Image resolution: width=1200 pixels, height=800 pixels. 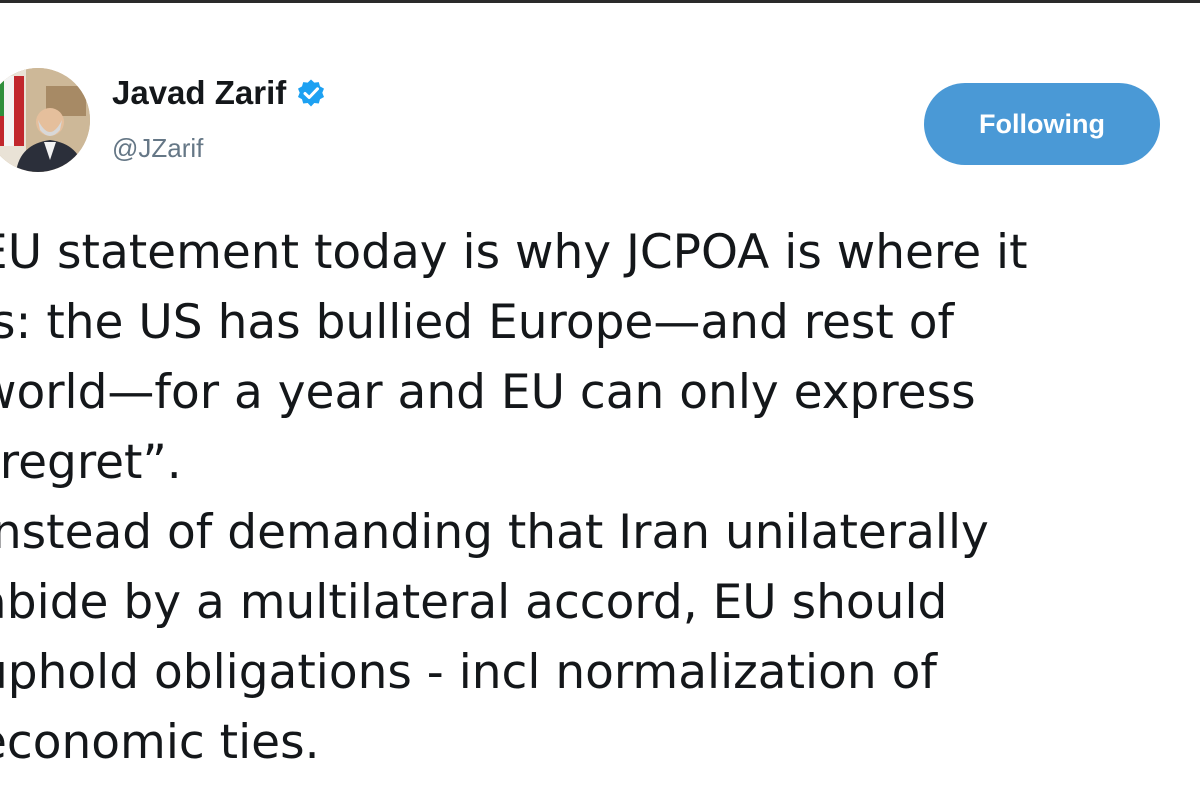 What do you see at coordinates (157, 148) in the screenshot?
I see `author-handle: @JZarif` at bounding box center [157, 148].